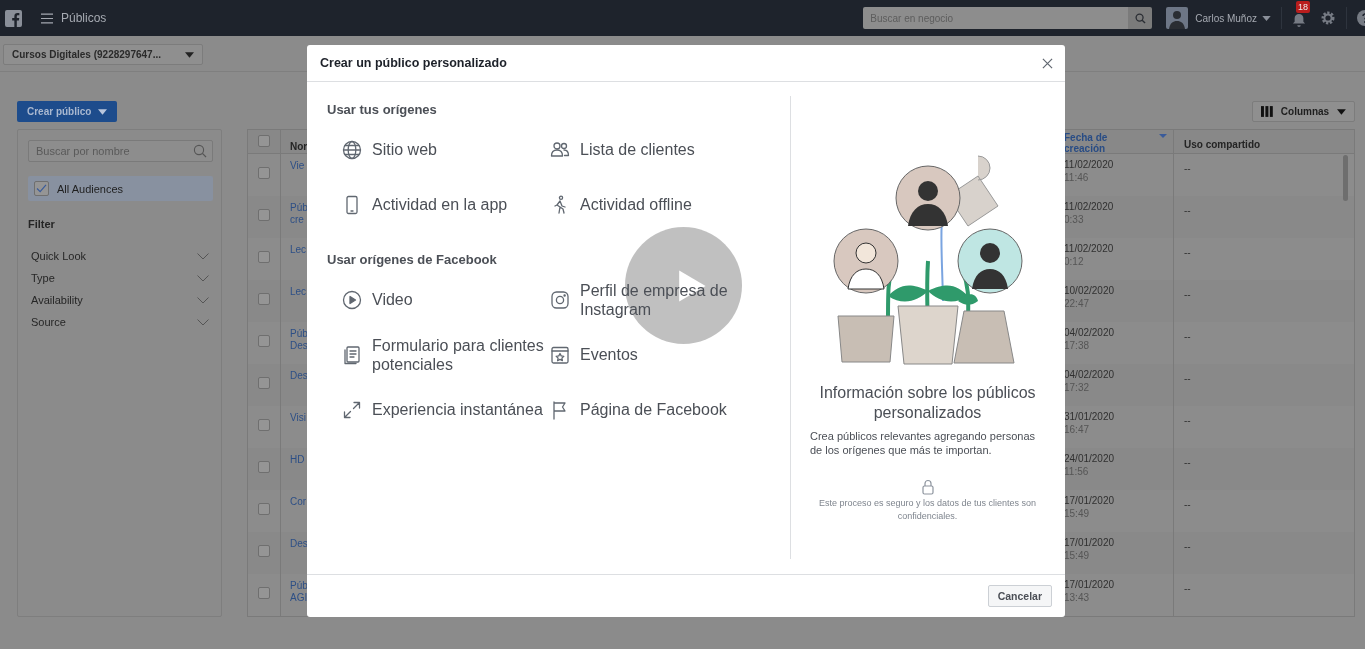 This screenshot has height=649, width=1365. Describe the element at coordinates (927, 487) in the screenshot. I see `lock-icon` at that location.